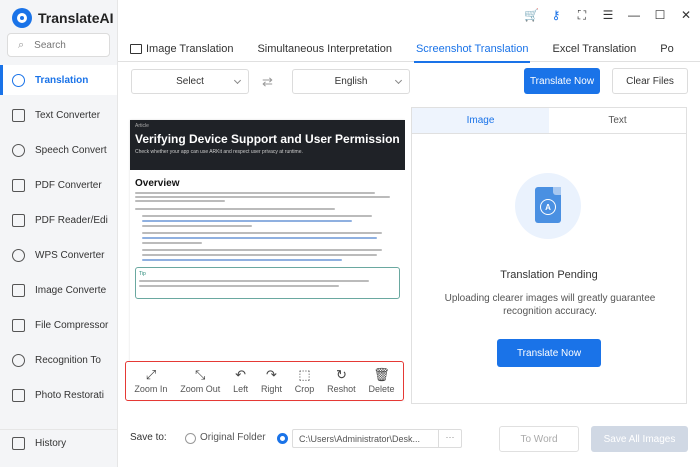 This screenshot has width=700, height=467. I want to click on tab-label: Po, so click(667, 49).